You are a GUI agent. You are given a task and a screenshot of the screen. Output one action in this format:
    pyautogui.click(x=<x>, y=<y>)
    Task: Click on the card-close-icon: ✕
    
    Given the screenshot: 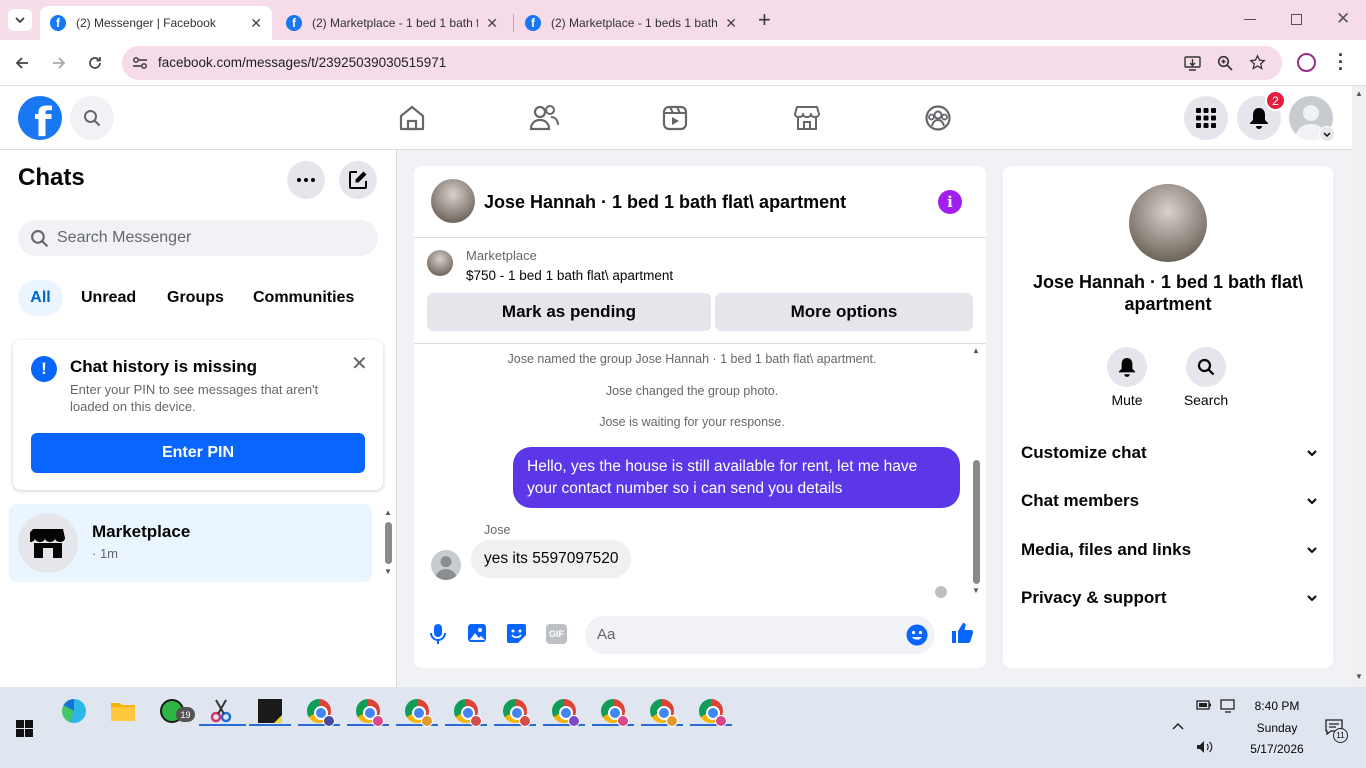 What is the action you would take?
    pyautogui.click(x=359, y=363)
    